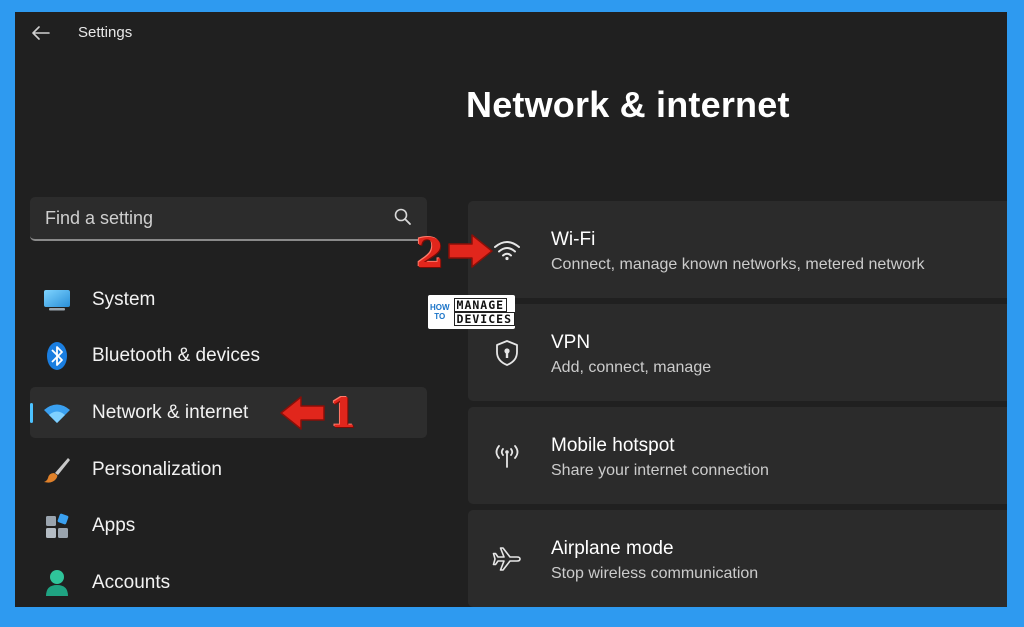  What do you see at coordinates (228, 526) in the screenshot?
I see `sidebar-item-apps: Apps` at bounding box center [228, 526].